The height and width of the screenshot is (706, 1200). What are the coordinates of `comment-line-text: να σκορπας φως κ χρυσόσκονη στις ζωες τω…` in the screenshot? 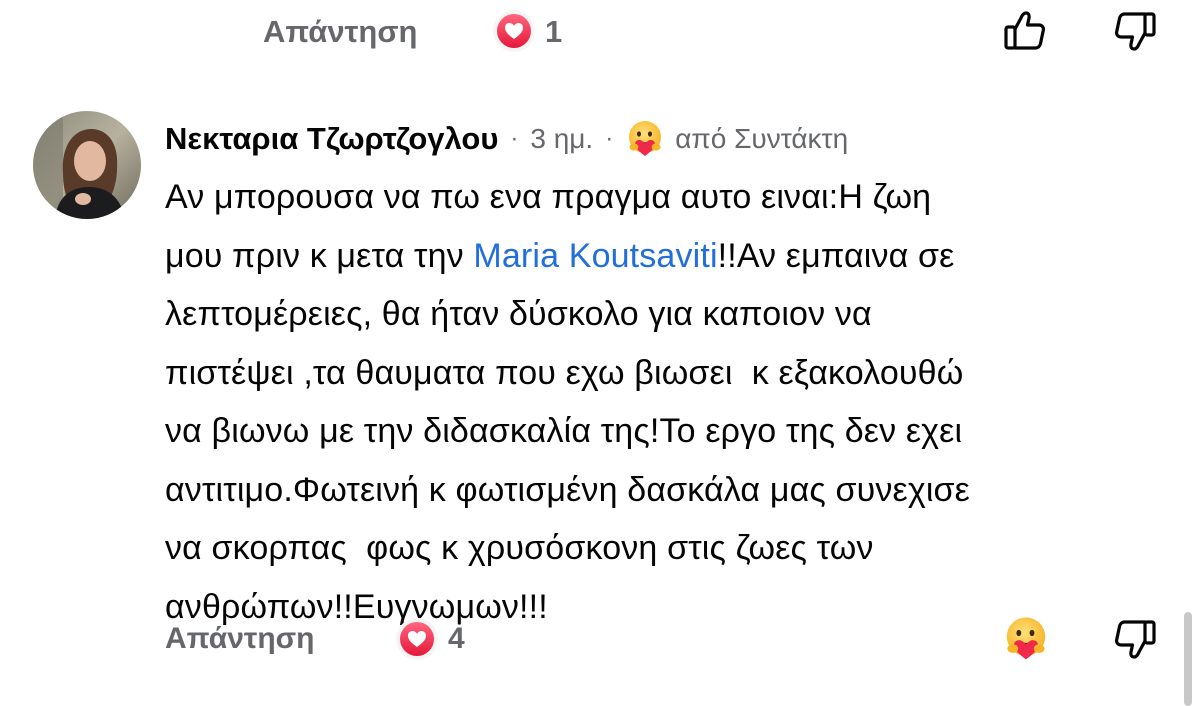 It's located at (519, 548).